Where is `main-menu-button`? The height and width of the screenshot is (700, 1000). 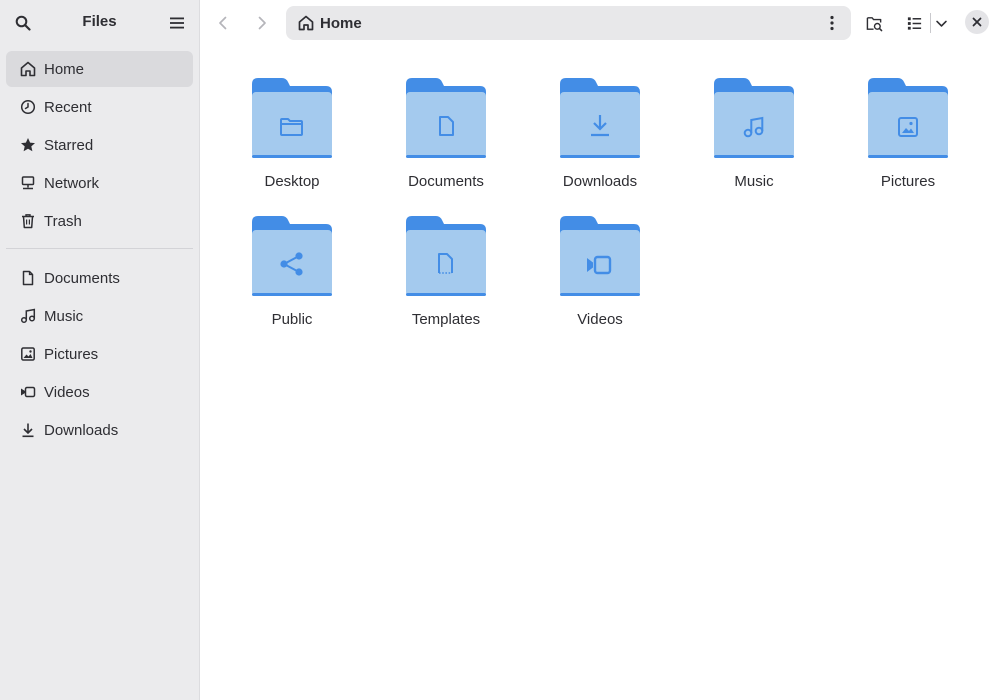 main-menu-button is located at coordinates (177, 23).